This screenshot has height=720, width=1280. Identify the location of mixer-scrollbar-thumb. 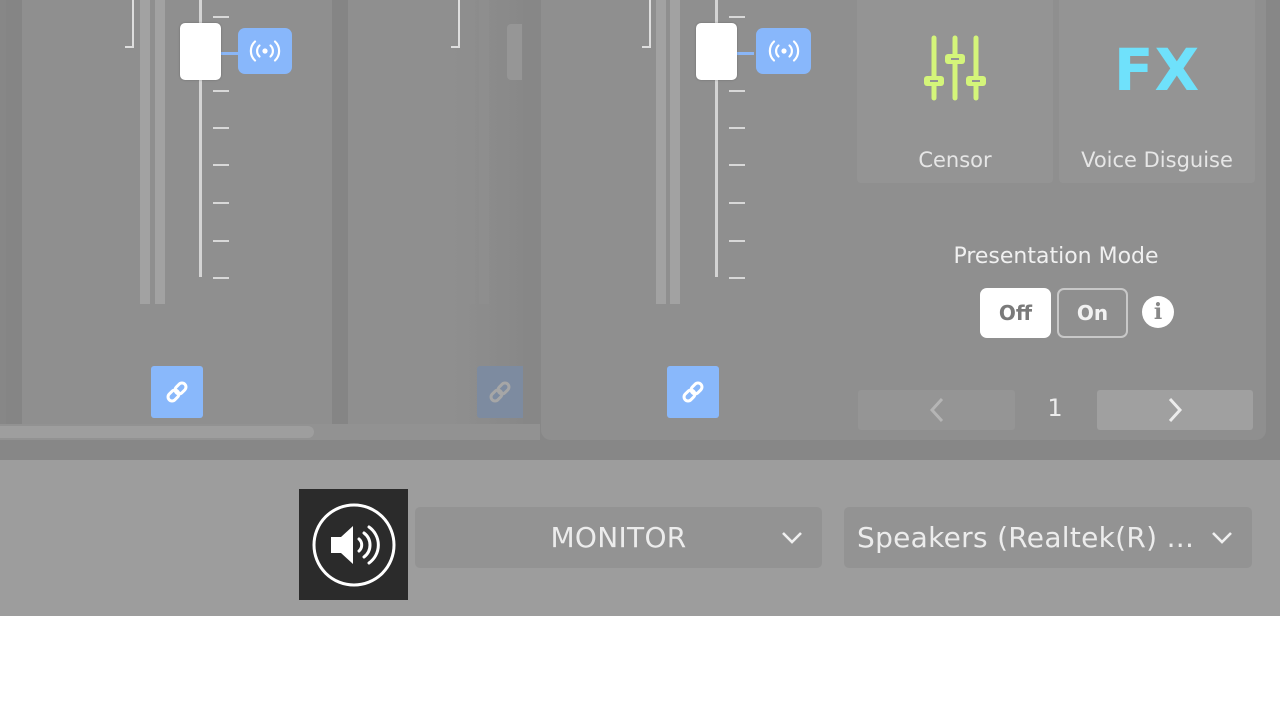
(157, 432).